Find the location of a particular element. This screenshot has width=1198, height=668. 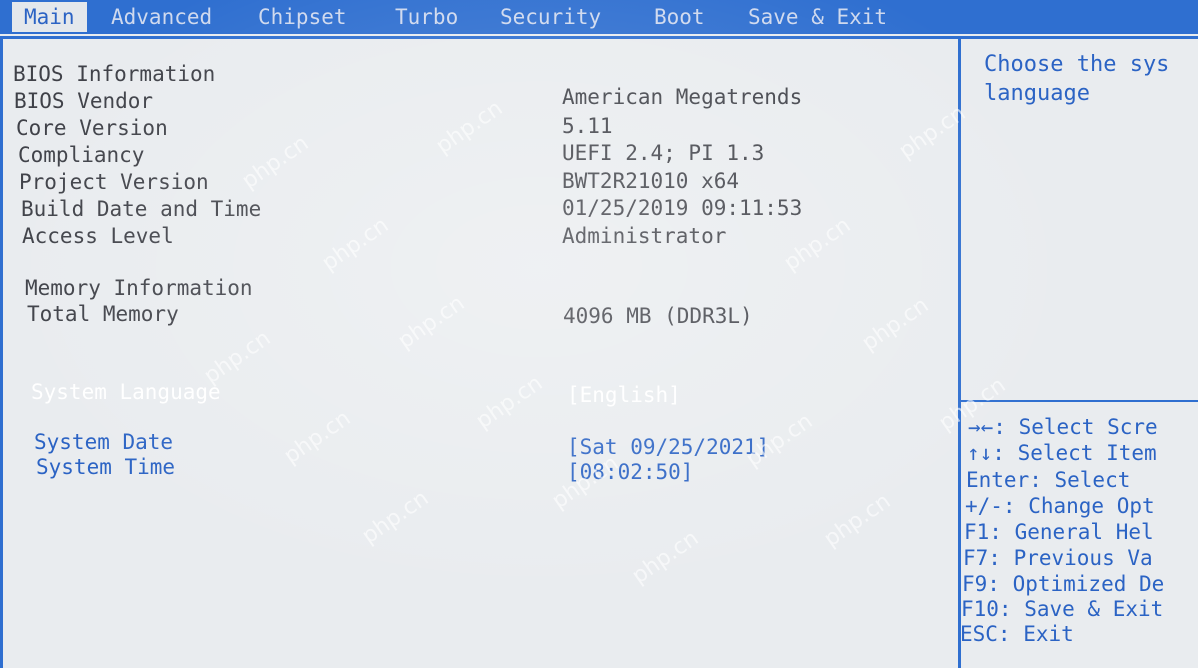

project-version-label: Project Version is located at coordinates (114, 182).